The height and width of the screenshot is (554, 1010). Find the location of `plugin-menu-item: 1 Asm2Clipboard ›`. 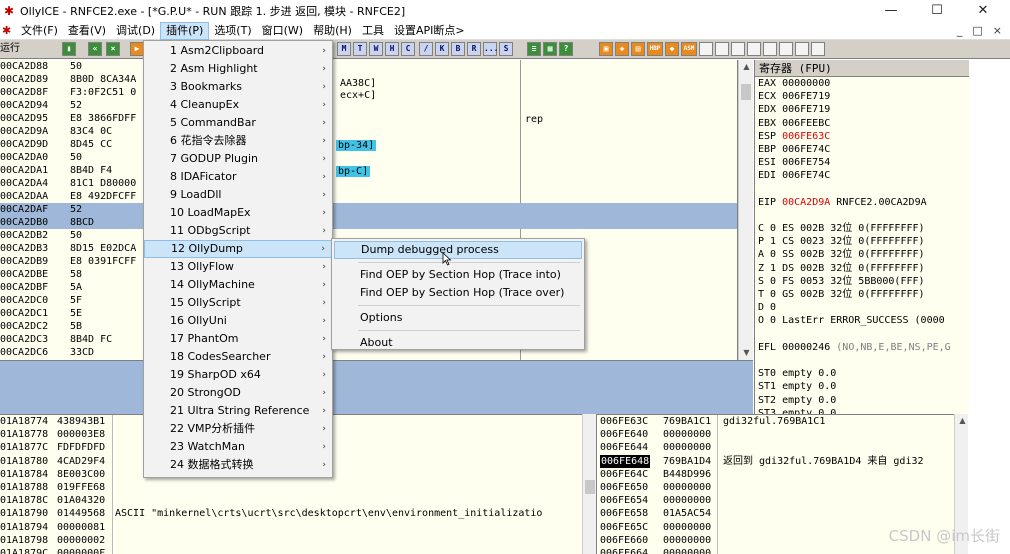

plugin-menu-item: 1 Asm2Clipboard › is located at coordinates (238, 51).